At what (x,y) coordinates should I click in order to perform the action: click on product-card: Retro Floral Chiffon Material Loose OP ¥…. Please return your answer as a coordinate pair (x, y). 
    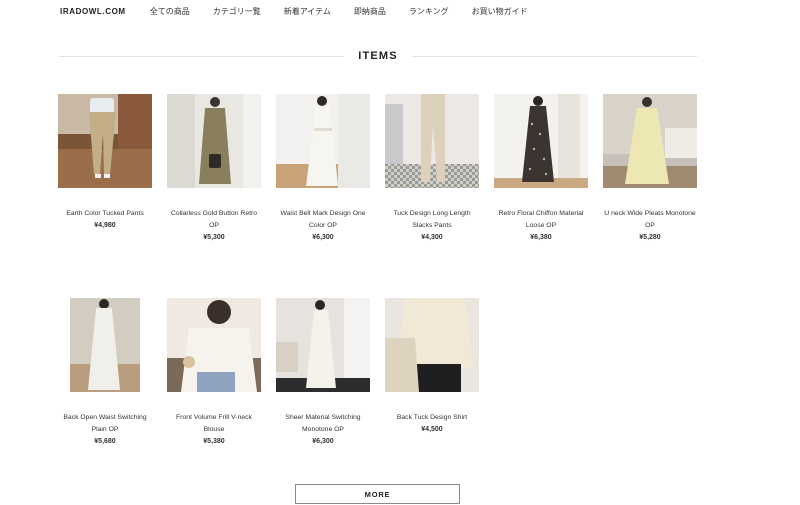
    Looking at the image, I should click on (541, 167).